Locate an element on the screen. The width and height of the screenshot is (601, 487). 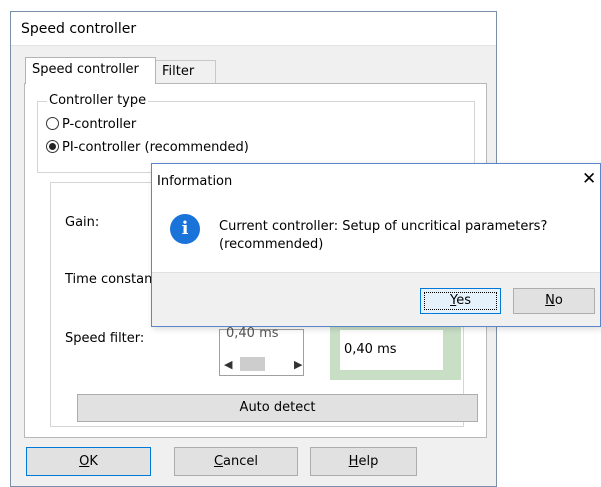
info-dialog-footer: Yes No is located at coordinates (376, 299).